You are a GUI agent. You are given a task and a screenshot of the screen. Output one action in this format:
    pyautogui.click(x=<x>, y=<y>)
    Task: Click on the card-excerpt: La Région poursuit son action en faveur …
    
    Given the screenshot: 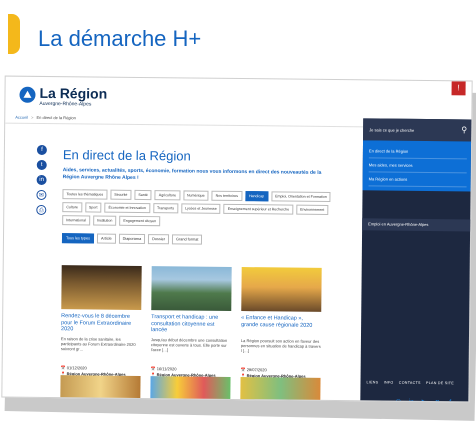 What is the action you would take?
    pyautogui.click(x=280, y=346)
    